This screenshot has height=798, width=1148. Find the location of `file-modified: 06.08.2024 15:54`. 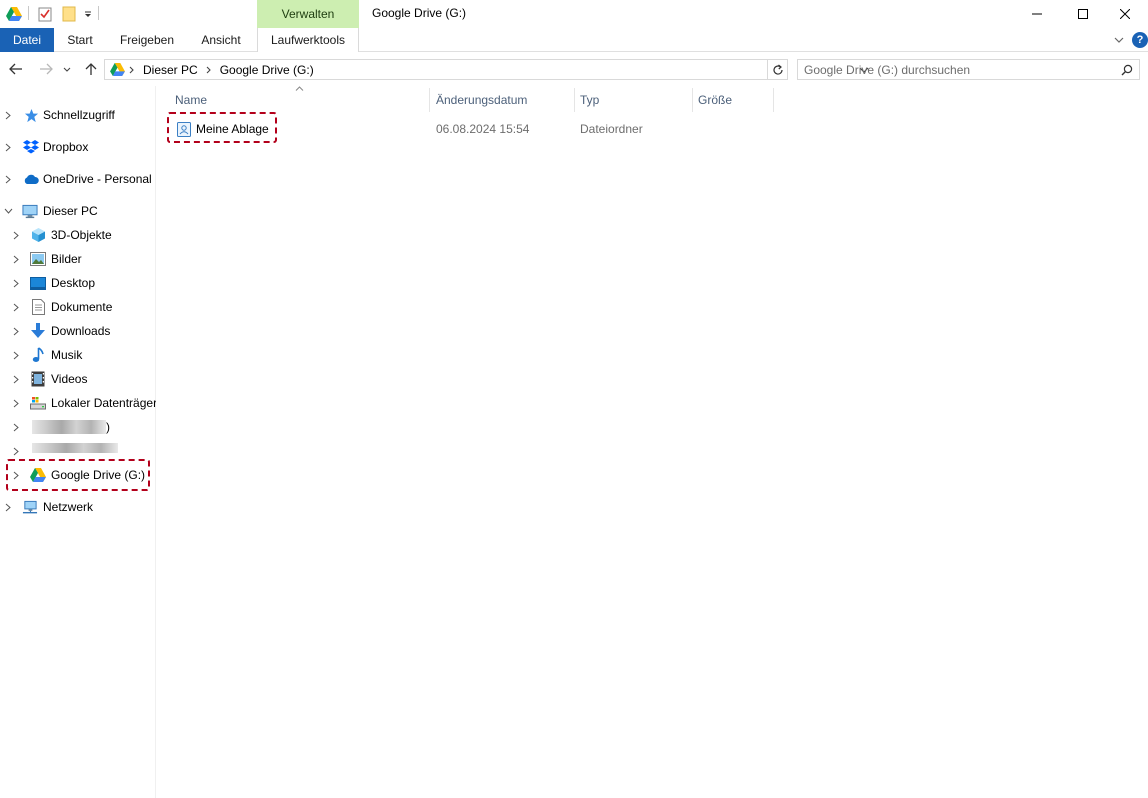

file-modified: 06.08.2024 15:54 is located at coordinates (483, 129).